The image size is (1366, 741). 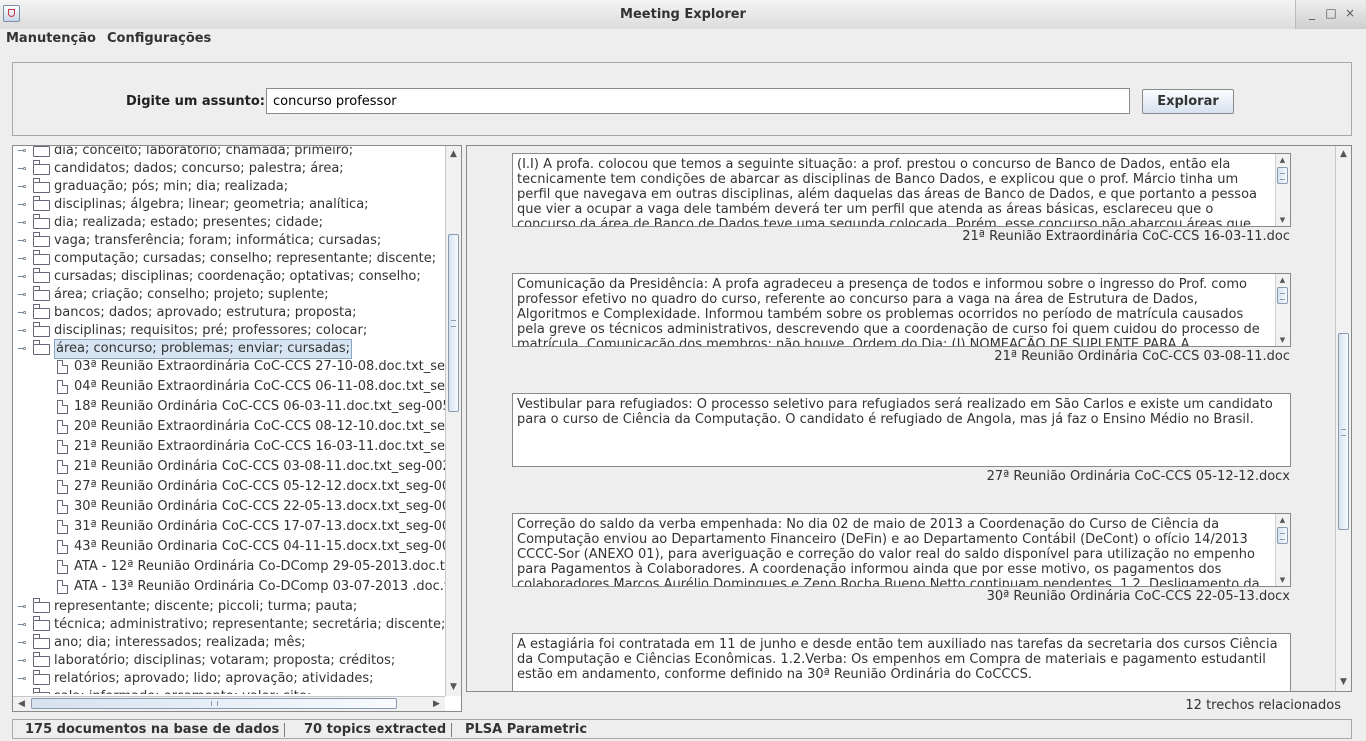 What do you see at coordinates (1188, 101) in the screenshot?
I see `explore-button: Explorar` at bounding box center [1188, 101].